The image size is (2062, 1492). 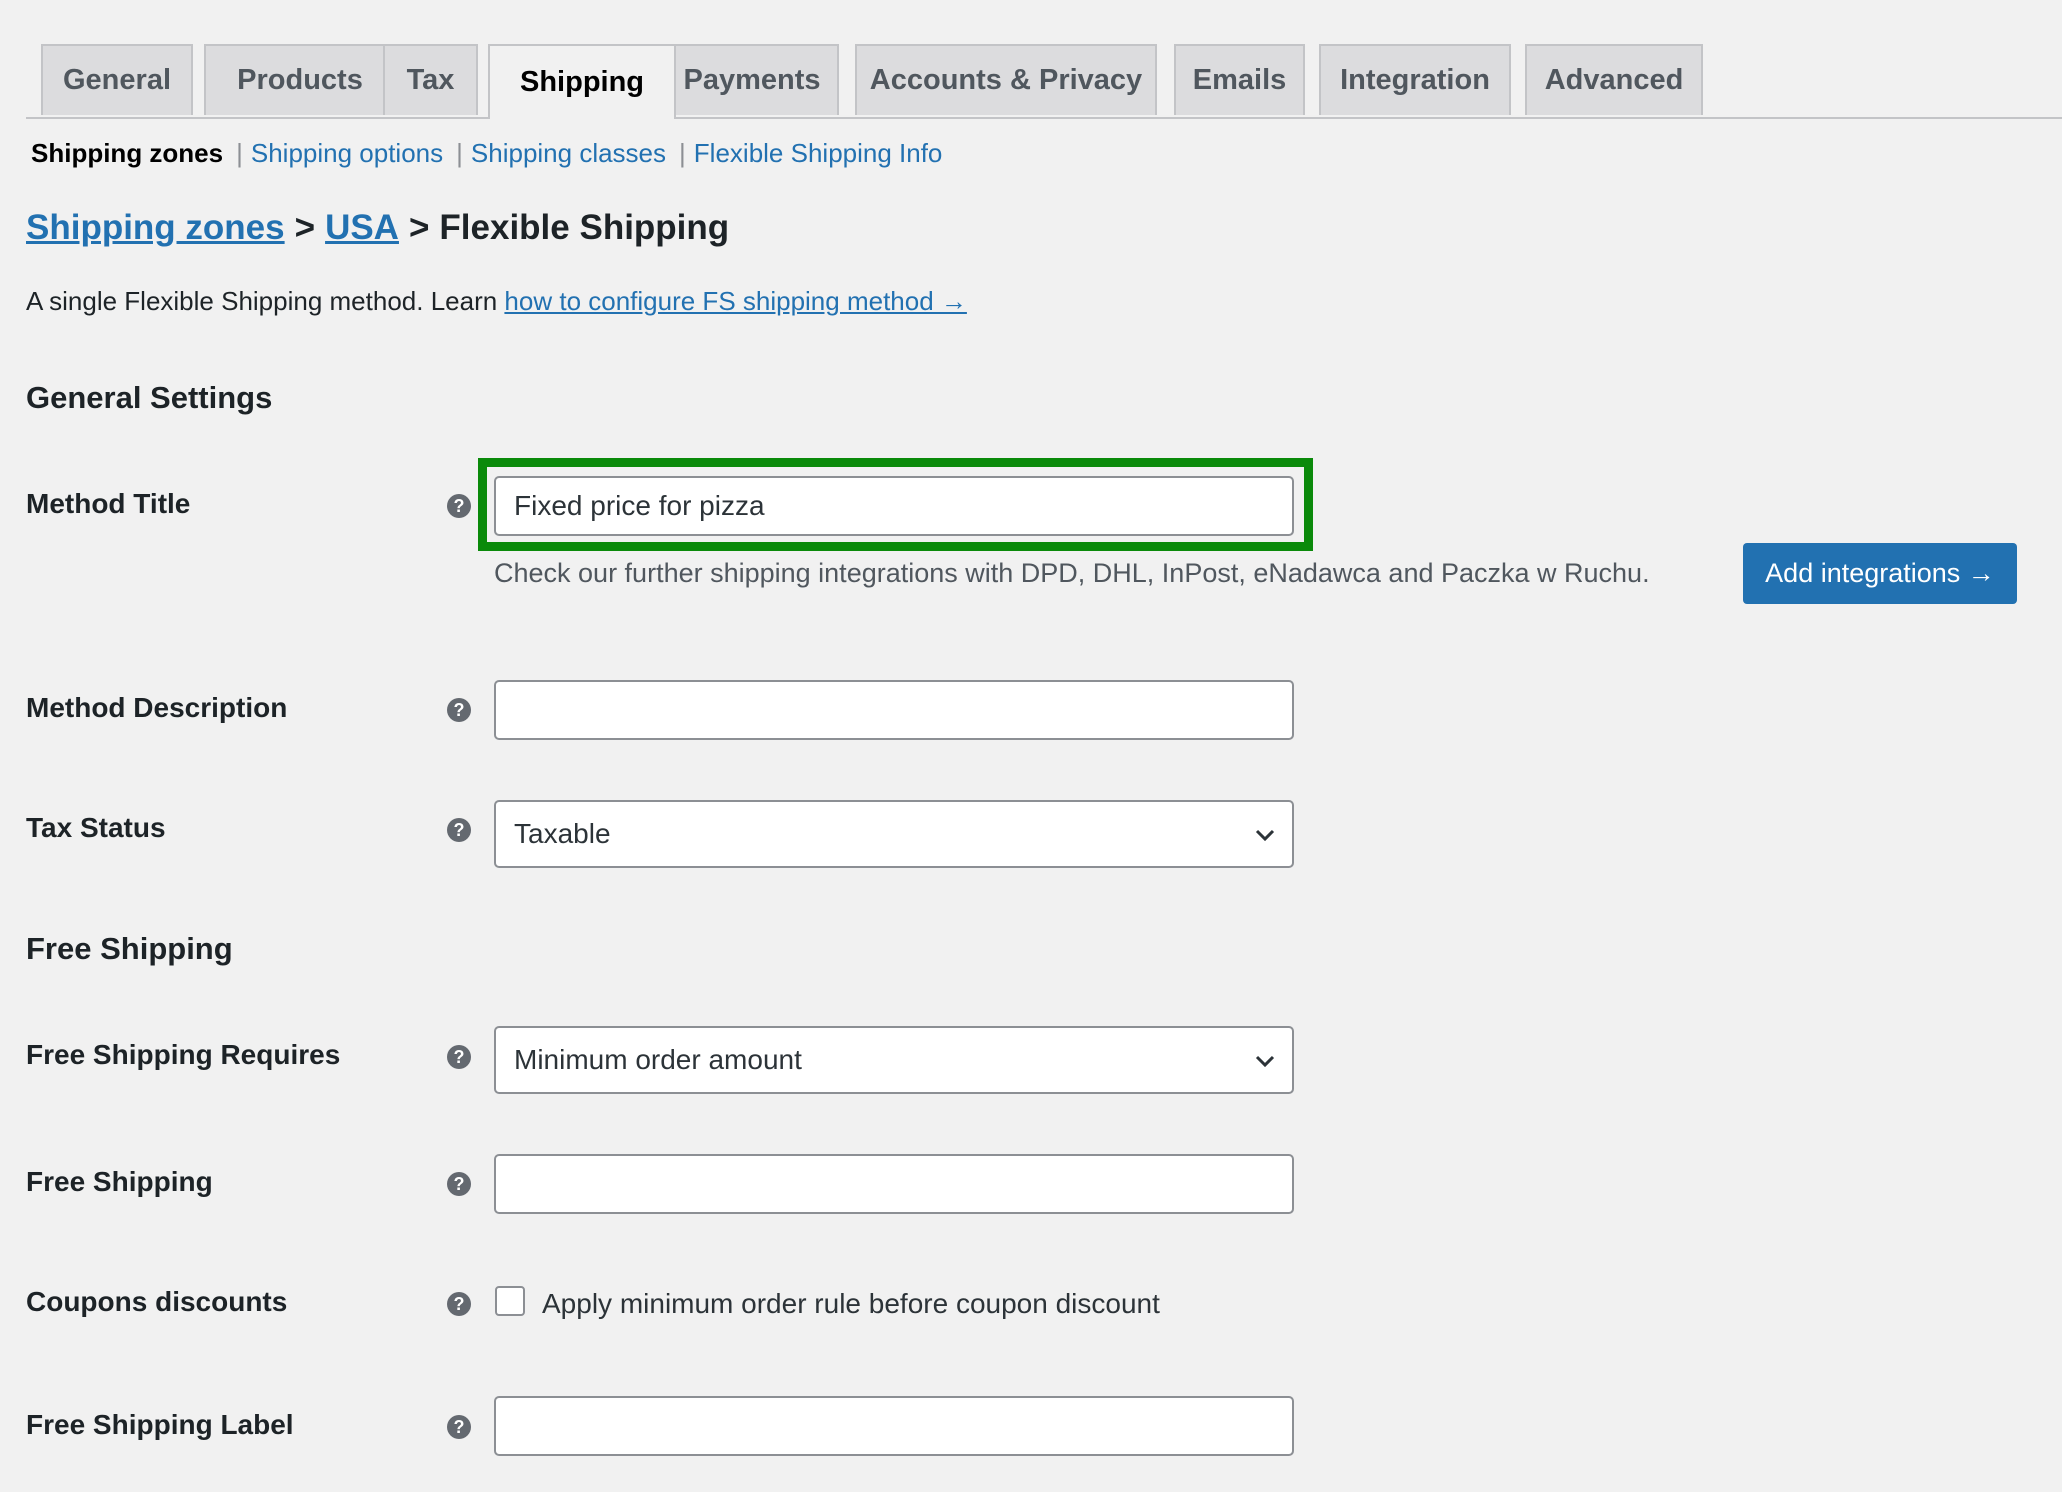 I want to click on coupons-discounts-label: Coupons discounts, so click(x=157, y=1301).